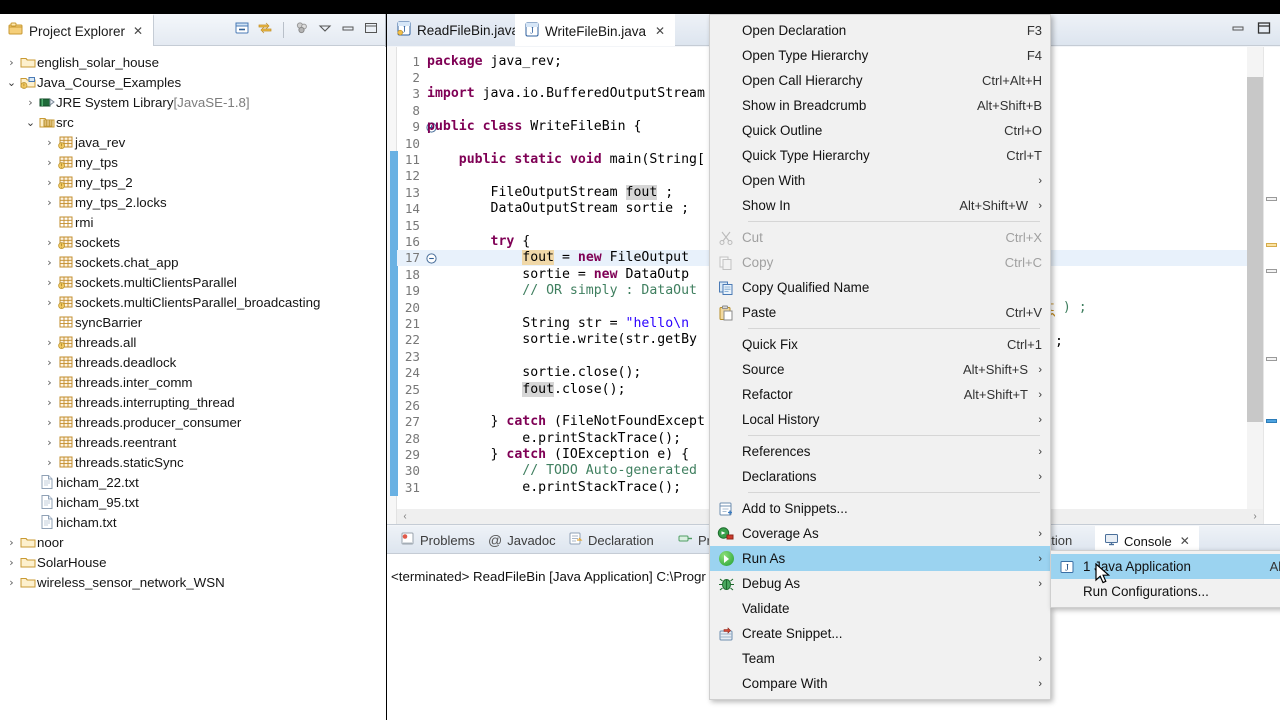 Image resolution: width=1280 pixels, height=720 pixels. What do you see at coordinates (193, 542) in the screenshot?
I see `tree-item: › noor` at bounding box center [193, 542].